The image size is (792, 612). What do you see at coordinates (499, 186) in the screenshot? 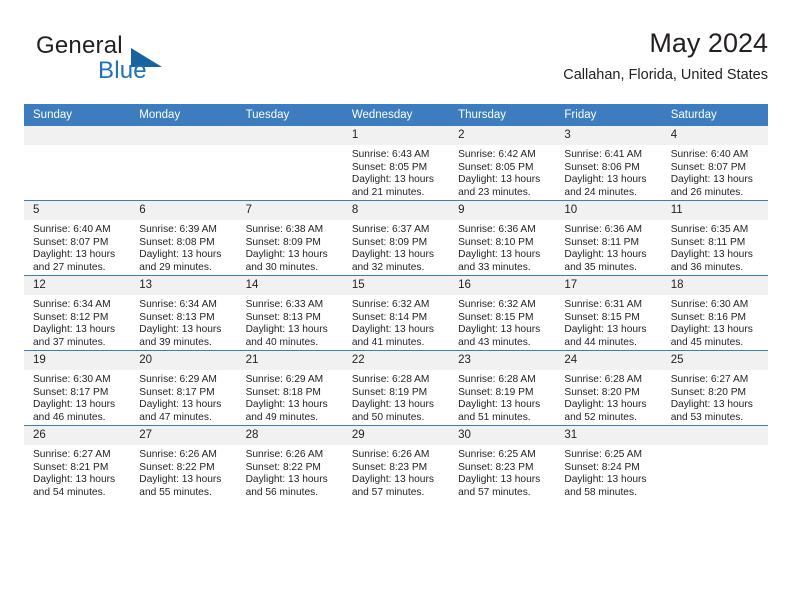
I see `daylight-text: Daylight: 13 hours and 23 minutes.` at bounding box center [499, 186].